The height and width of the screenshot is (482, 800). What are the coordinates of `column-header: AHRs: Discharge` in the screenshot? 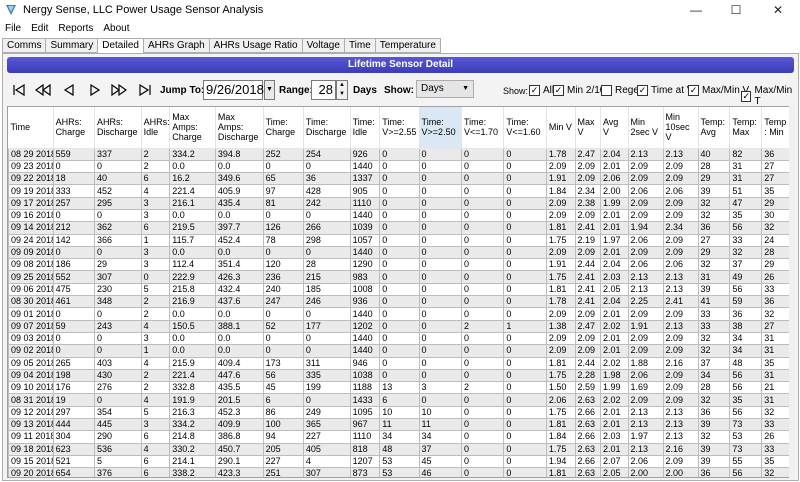 It's located at (118, 128).